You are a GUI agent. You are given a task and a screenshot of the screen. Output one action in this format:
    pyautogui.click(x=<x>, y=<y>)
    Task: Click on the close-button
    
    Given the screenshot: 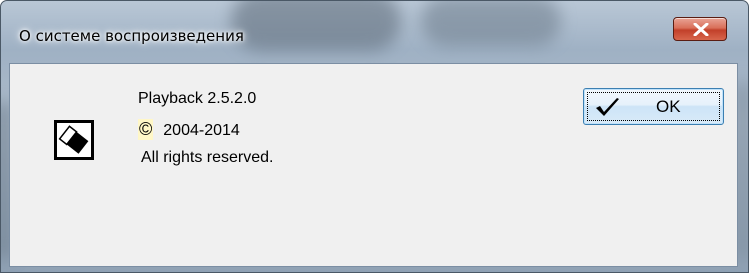 What is the action you would take?
    pyautogui.click(x=700, y=29)
    